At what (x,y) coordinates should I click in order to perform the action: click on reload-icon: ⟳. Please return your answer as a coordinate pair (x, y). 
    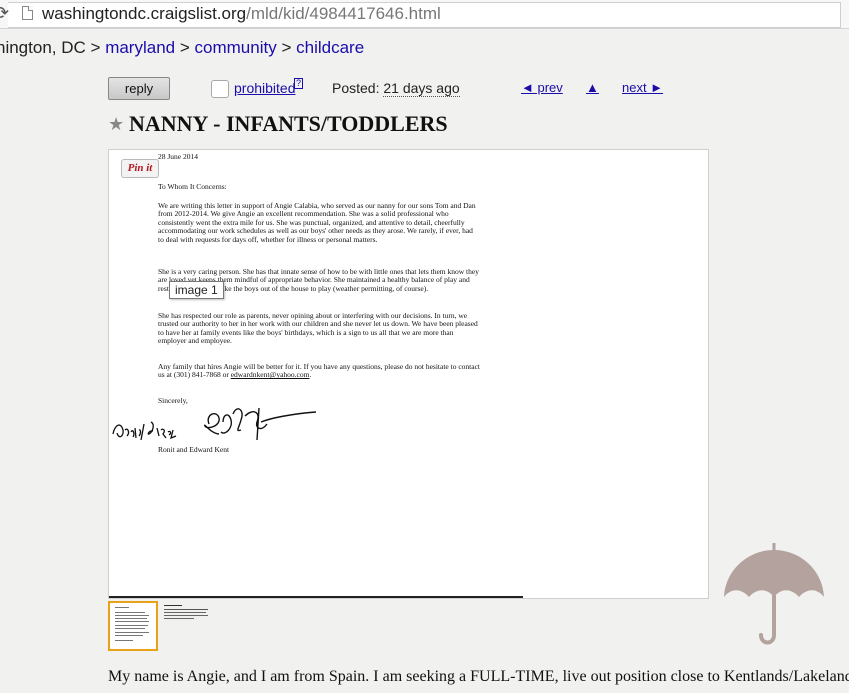
    Looking at the image, I should click on (4, 13).